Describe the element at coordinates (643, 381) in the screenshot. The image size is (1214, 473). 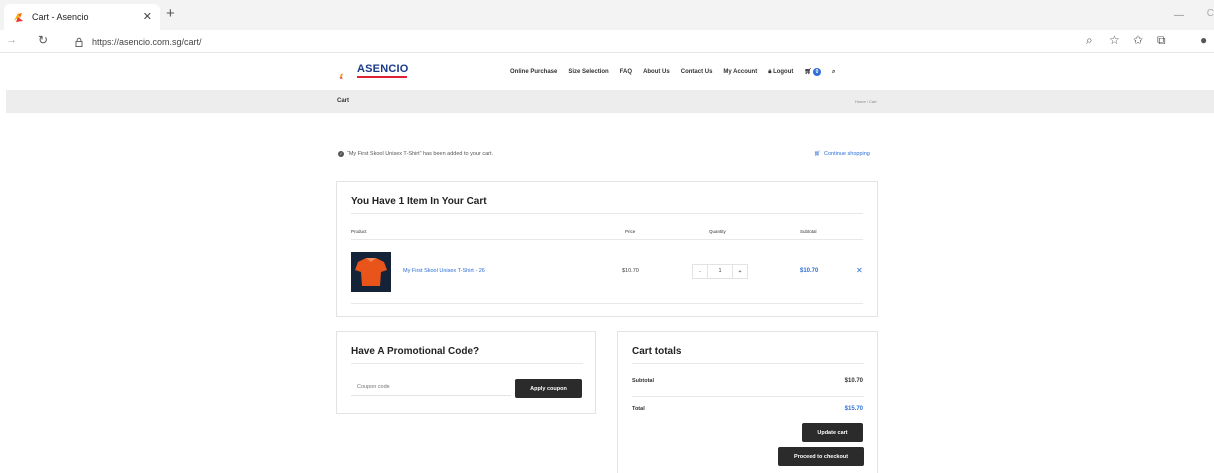
I see `subtotal-label: Subtotal` at that location.